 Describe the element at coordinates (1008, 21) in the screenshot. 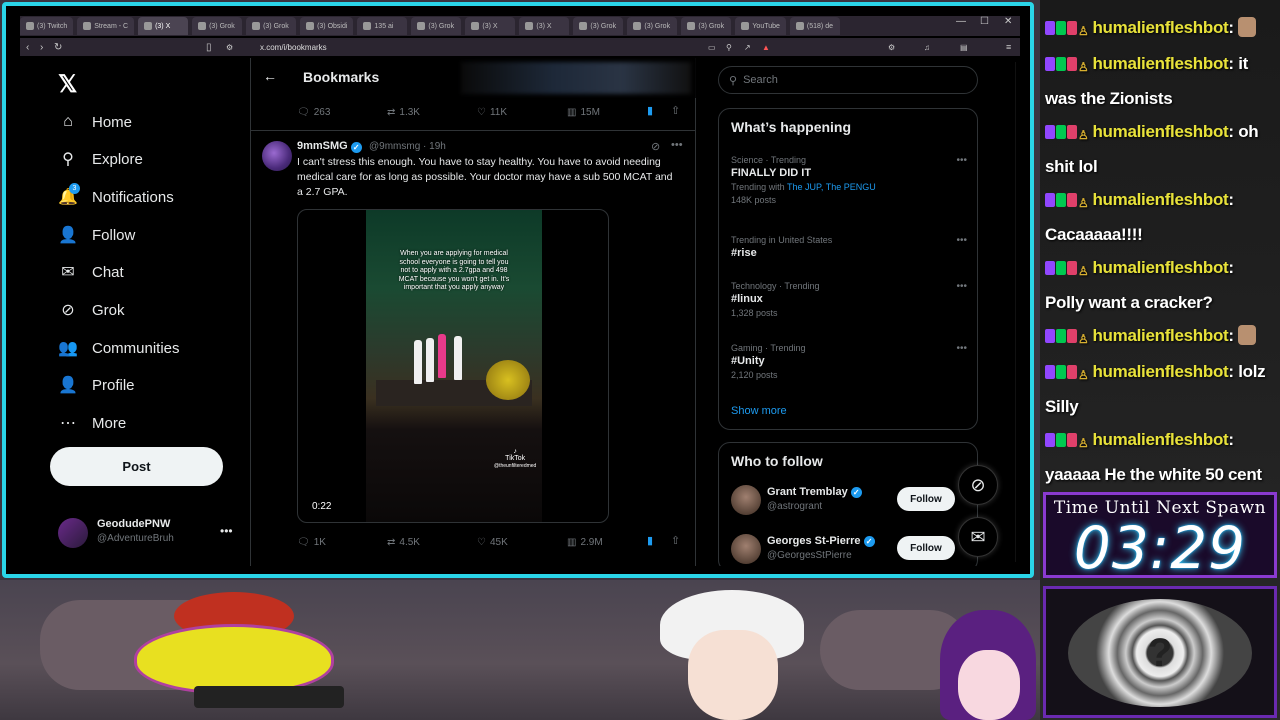

I see `close-window-icon: ✕` at that location.